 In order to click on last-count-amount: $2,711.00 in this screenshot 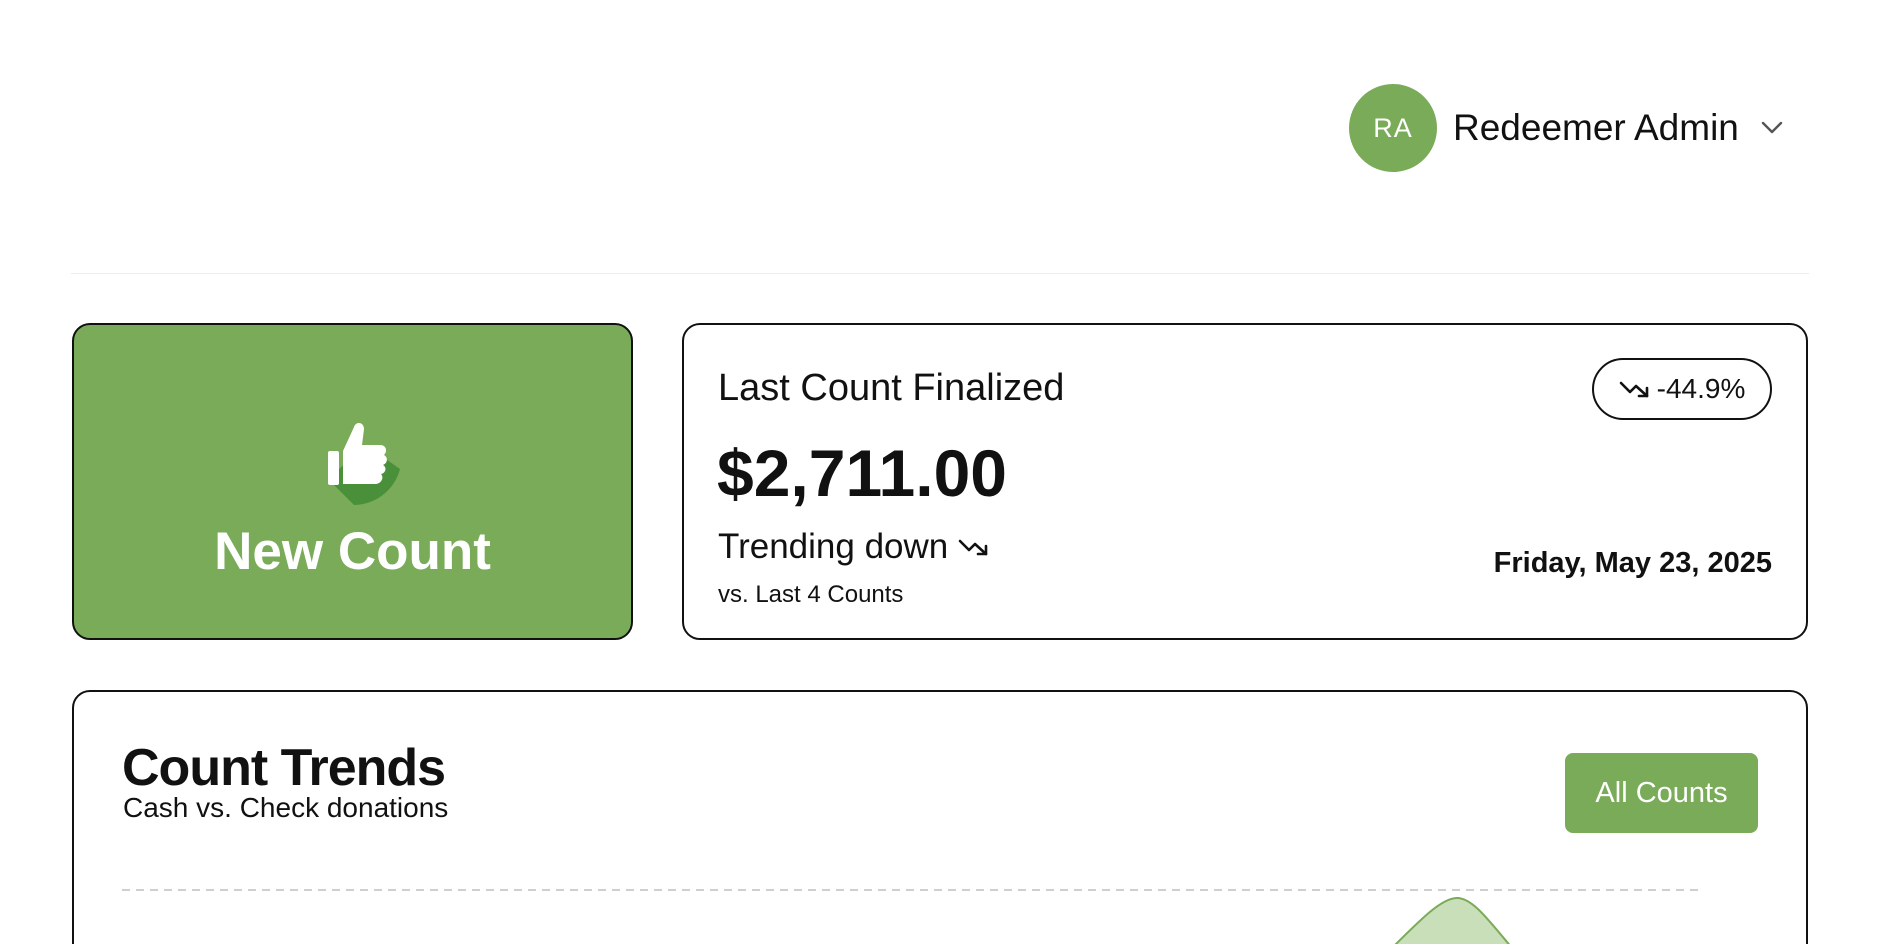, I will do `click(862, 473)`.